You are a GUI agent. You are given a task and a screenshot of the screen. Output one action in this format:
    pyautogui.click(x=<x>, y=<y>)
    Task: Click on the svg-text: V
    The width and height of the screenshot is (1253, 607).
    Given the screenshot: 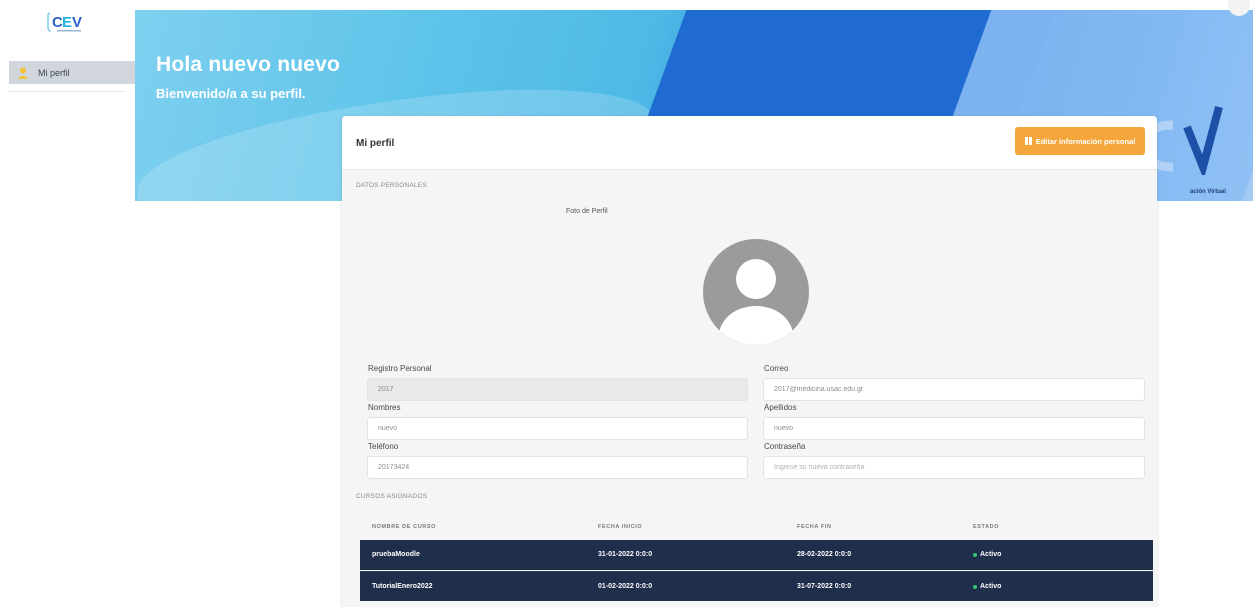 What is the action you would take?
    pyautogui.click(x=77, y=22)
    